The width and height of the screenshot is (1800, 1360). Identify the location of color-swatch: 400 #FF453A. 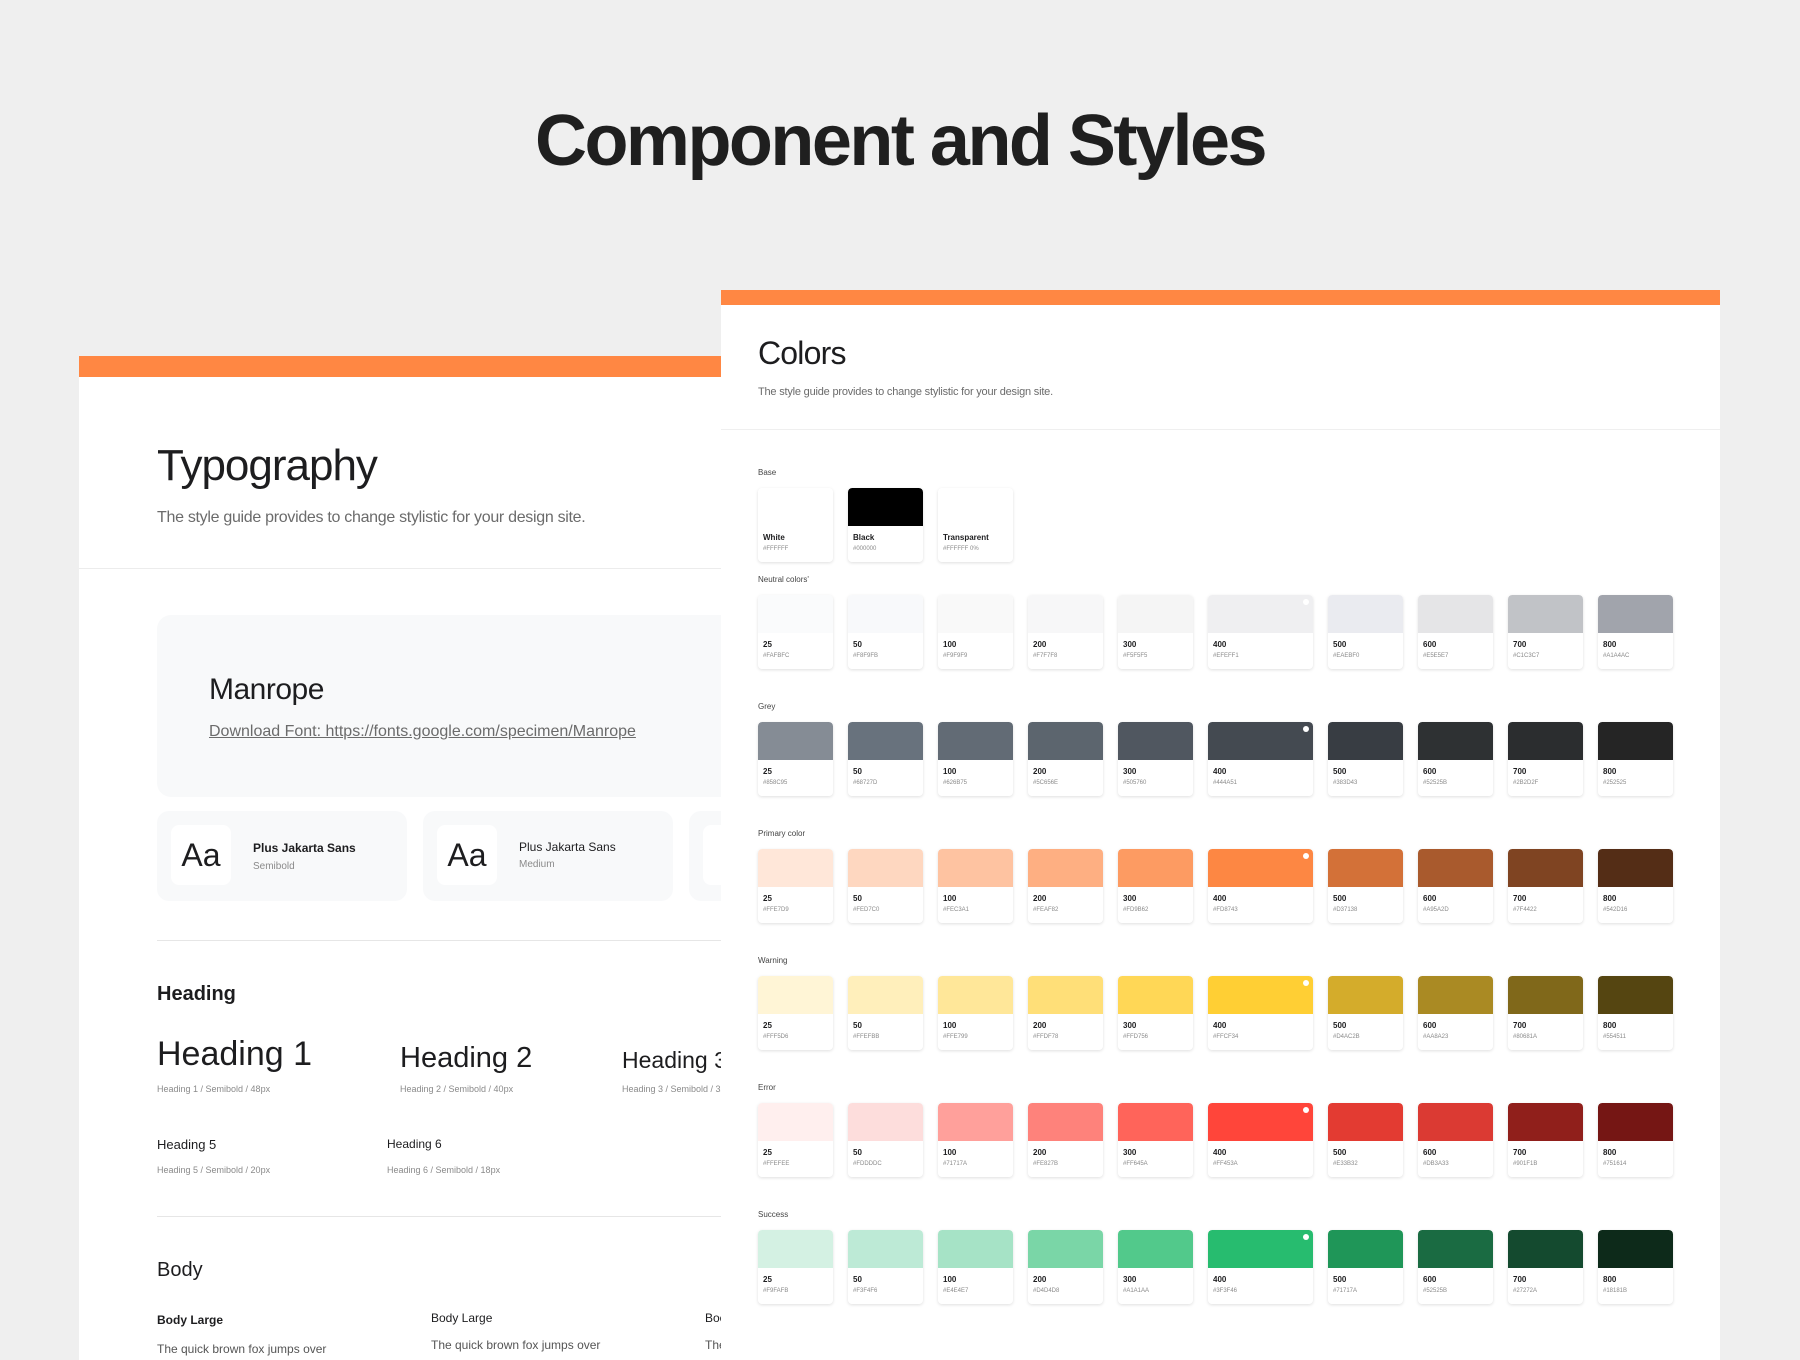
(1260, 1140).